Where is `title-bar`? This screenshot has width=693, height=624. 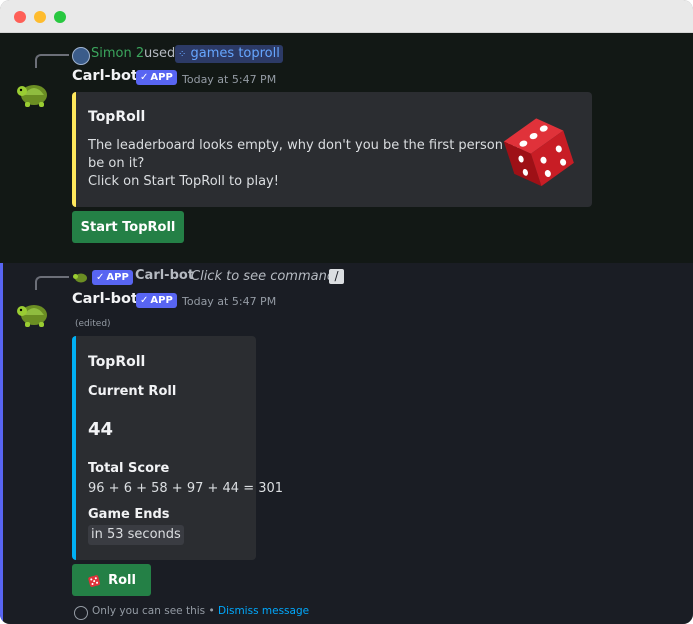
title-bar is located at coordinates (346, 16).